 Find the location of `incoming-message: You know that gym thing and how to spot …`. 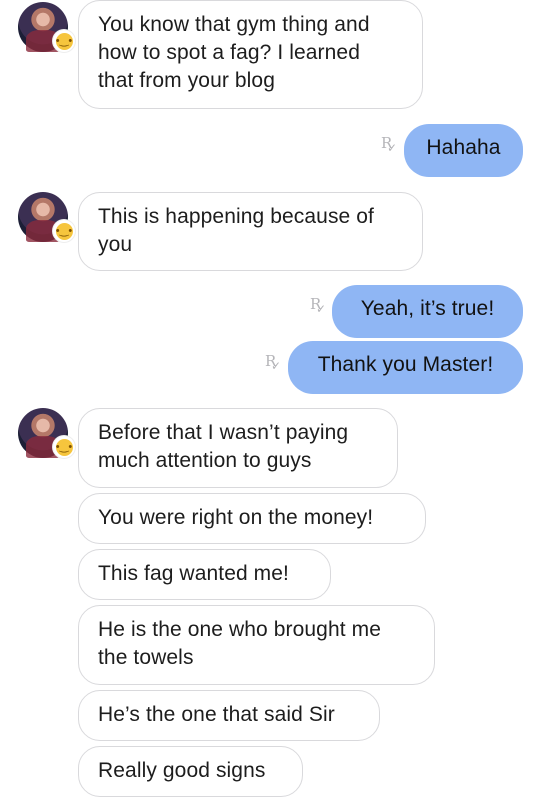

incoming-message: You know that gym thing and how to spot … is located at coordinates (250, 54).